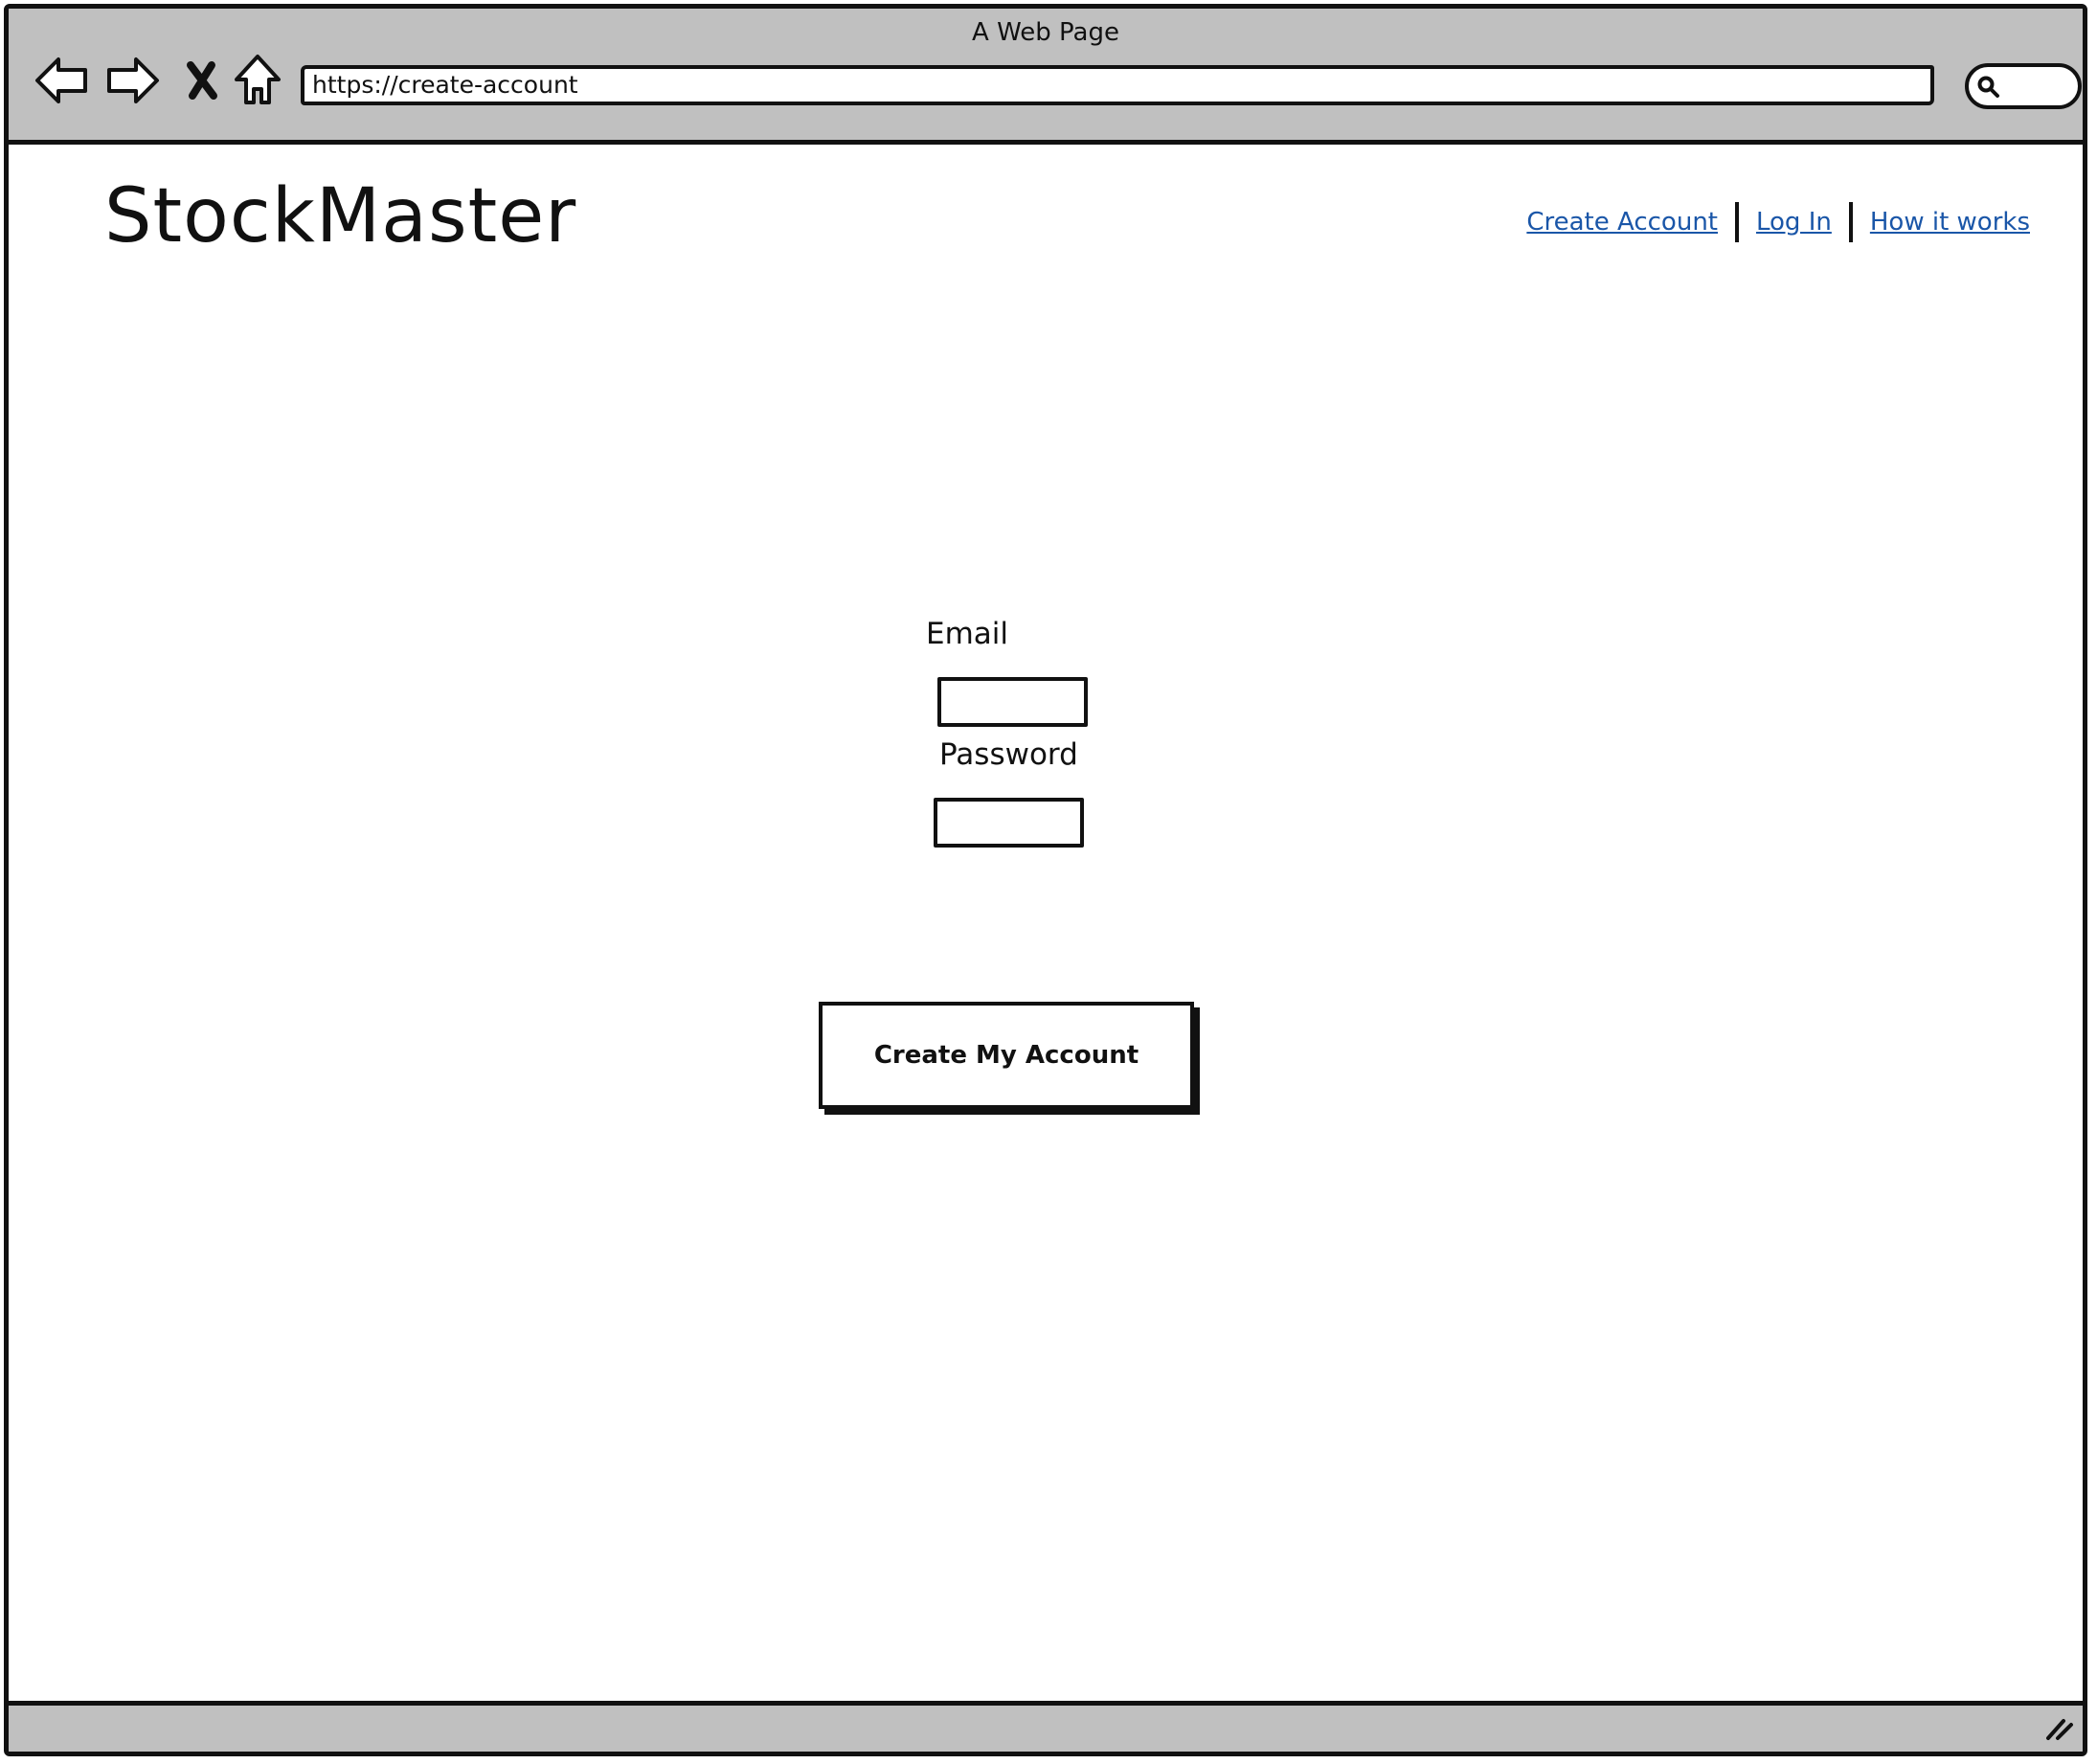  Describe the element at coordinates (967, 634) in the screenshot. I see `email-label: Email` at that location.